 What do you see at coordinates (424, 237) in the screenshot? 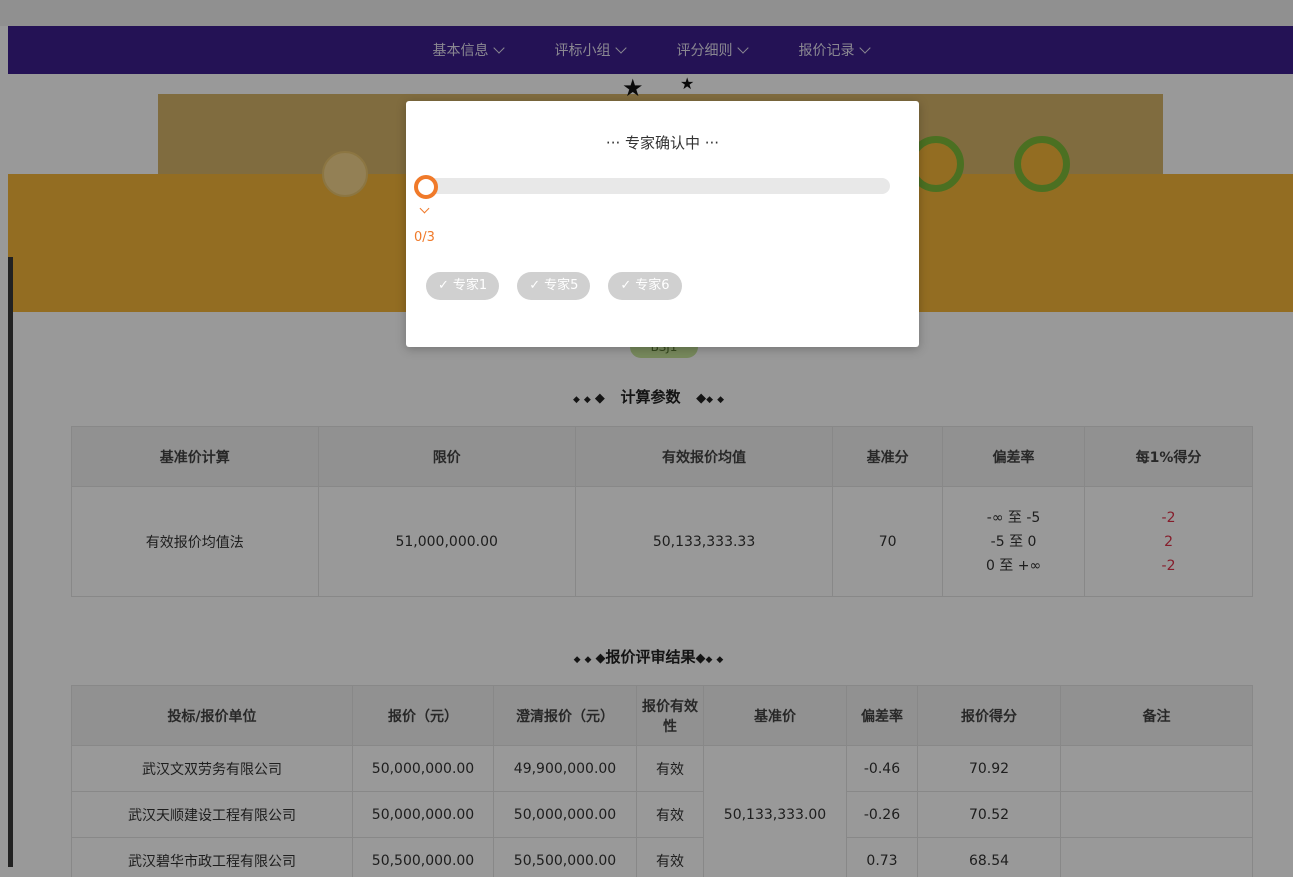
I see `progress-count: 0/3` at bounding box center [424, 237].